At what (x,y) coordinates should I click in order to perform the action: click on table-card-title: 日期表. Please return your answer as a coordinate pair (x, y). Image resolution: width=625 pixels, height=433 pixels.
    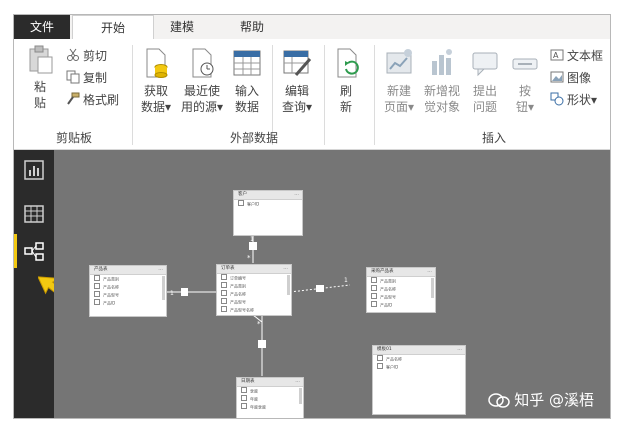
    Looking at the image, I should click on (248, 381).